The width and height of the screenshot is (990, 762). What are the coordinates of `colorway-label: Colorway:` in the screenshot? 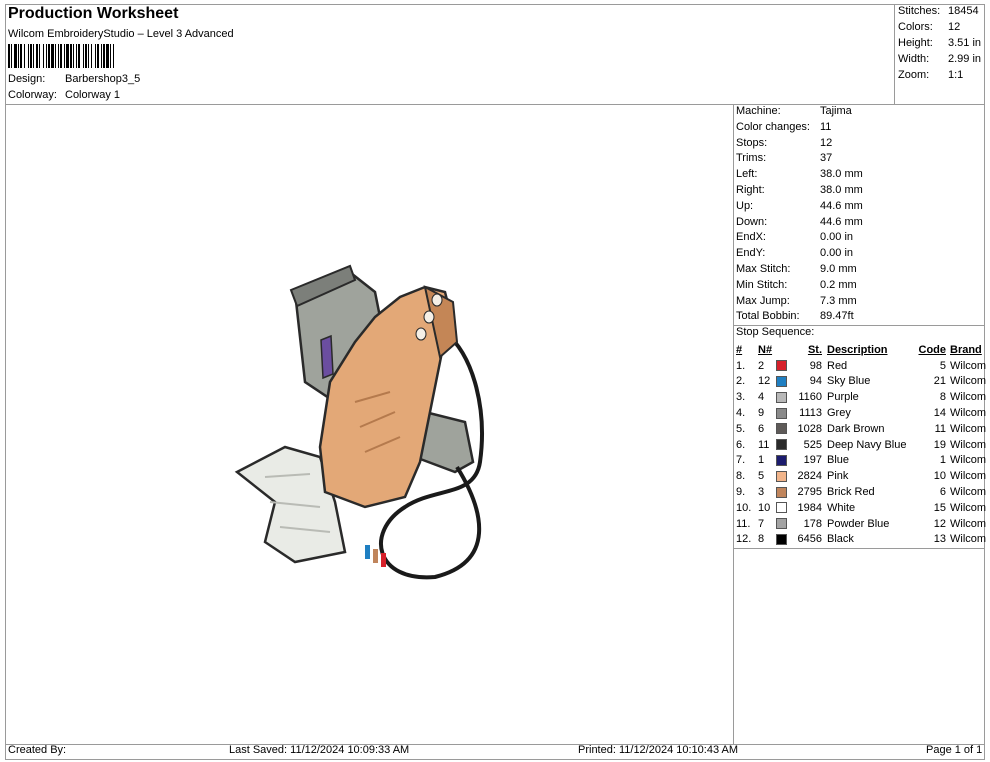 It's located at (32, 95).